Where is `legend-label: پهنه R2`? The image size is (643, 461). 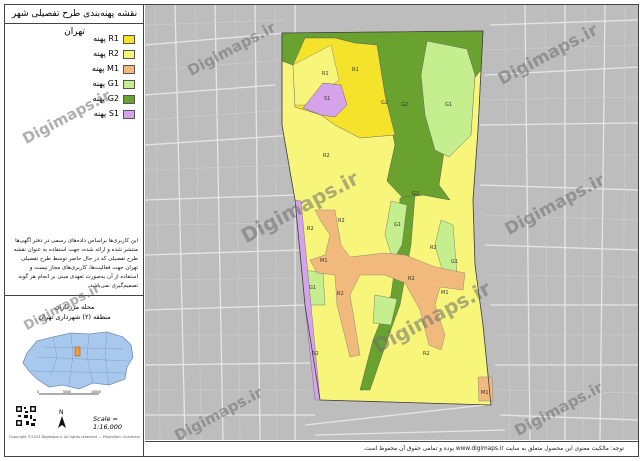
legend-label: پهنه R2 is located at coordinates (106, 53).